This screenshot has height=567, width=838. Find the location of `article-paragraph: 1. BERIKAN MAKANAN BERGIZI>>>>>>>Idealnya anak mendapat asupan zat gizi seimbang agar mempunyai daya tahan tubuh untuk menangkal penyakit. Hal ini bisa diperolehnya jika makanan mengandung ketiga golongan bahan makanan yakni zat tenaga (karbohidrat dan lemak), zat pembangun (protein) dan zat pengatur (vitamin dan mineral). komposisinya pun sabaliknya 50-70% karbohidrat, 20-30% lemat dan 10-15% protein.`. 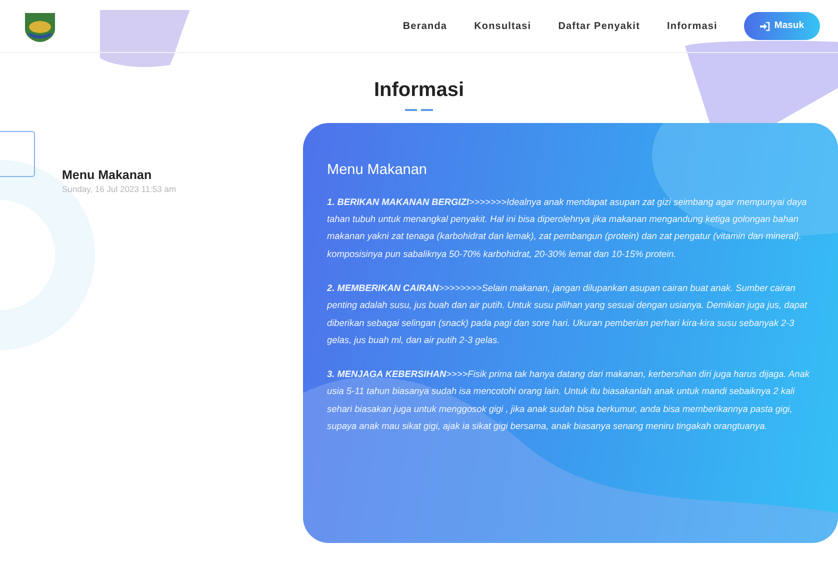

article-paragraph: 1. BERIKAN MAKANAN BERGIZI>>>>>>>Idealnya anak mendapat asupan zat gizi seimbang agar mempunyai daya tahan tubuh untuk menangkal penyakit. Hal ini bisa diperolehnya jika makanan mengandung ketiga golongan bahan makanan yakni zat tenaga (karbohidrat dan lemak), zat pembangun (protein) dan zat pengatur (vitamin dan mineral). komposisinya pun sabaliknya 50-70% karbohidrat, 20-30% lemat dan 10-15% protein. is located at coordinates (567, 228).